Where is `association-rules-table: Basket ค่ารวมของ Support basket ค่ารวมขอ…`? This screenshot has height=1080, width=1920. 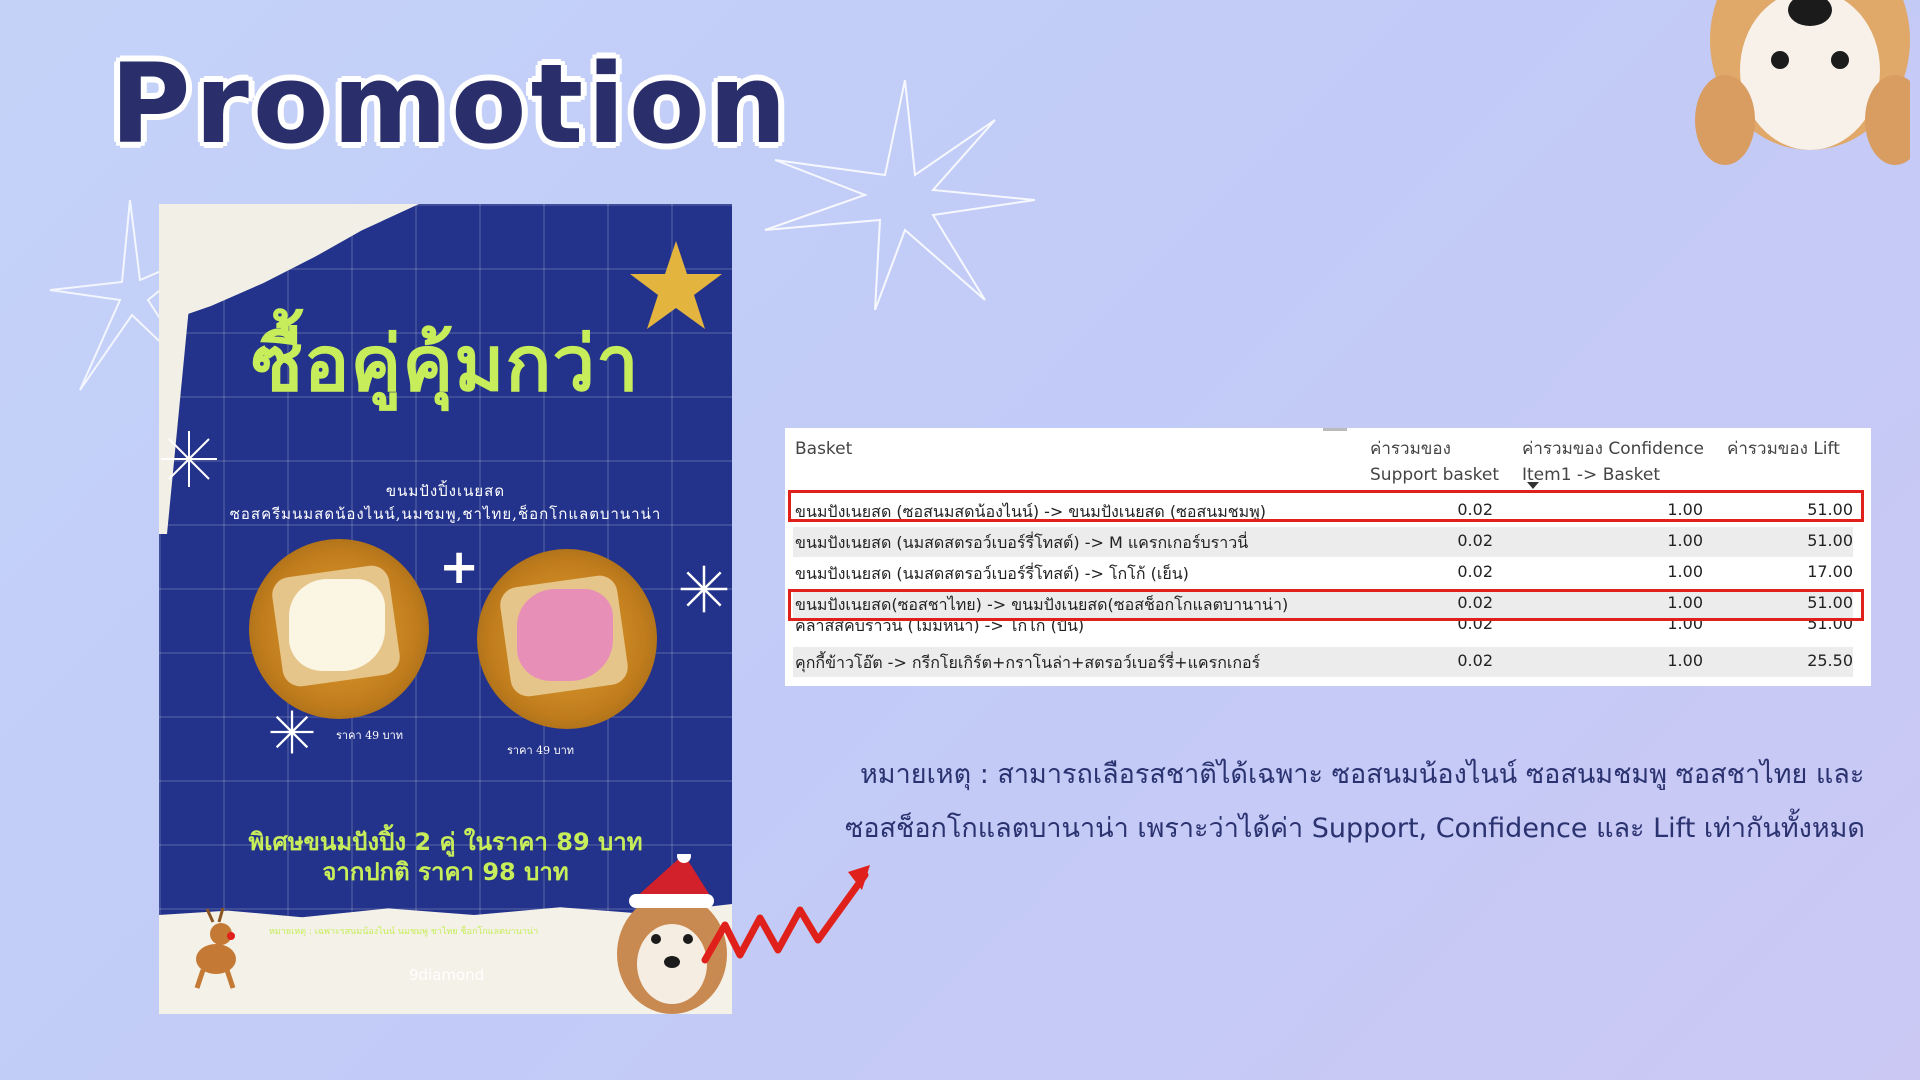 association-rules-table: Basket ค่ารวมของ Support basket ค่ารวมขอ… is located at coordinates (1328, 557).